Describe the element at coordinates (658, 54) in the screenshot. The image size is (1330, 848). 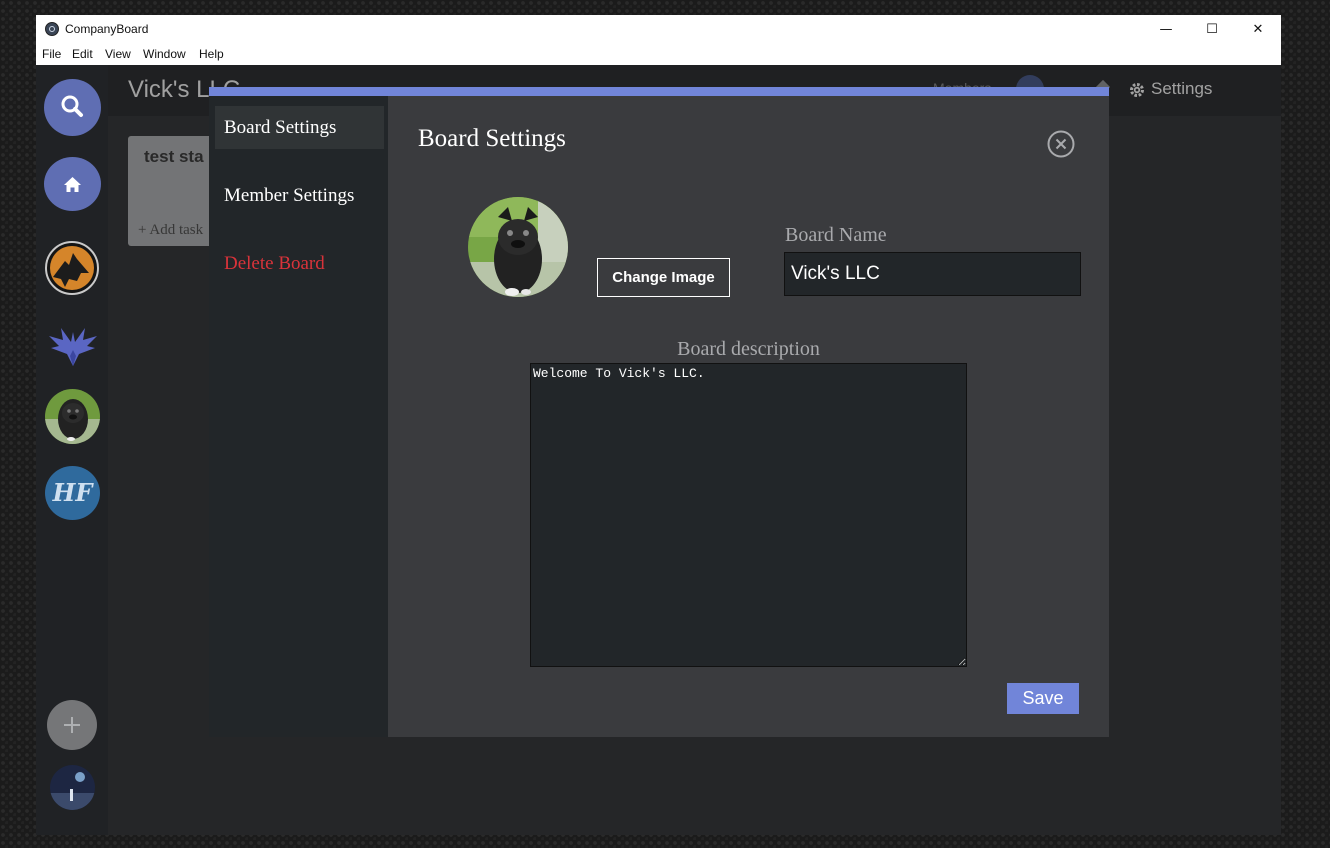
I see `menu-bar: File Edit View Window Help` at that location.